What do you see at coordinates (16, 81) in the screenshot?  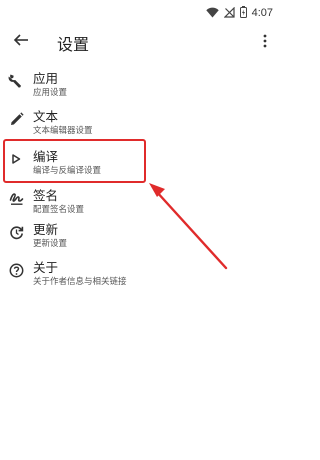 I see `wrench-icon` at bounding box center [16, 81].